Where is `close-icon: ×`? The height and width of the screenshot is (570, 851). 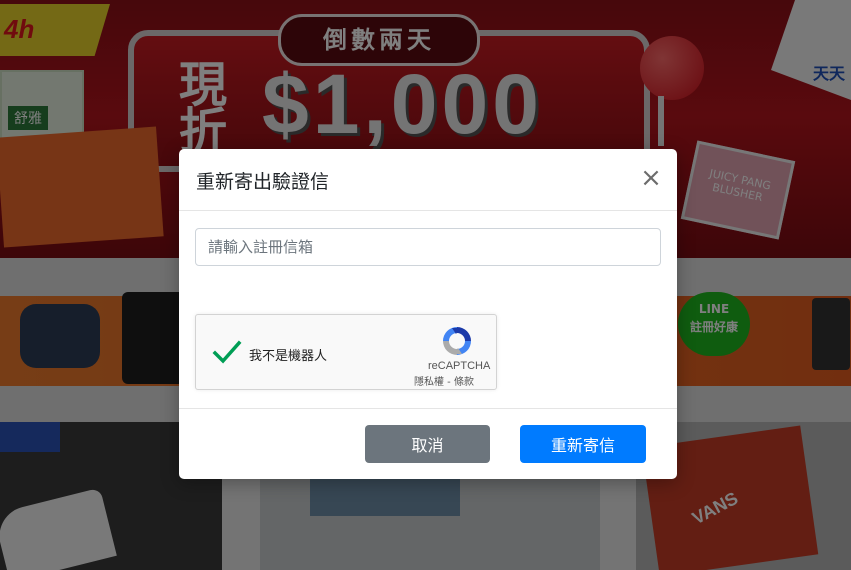
close-icon: × is located at coordinates (651, 178).